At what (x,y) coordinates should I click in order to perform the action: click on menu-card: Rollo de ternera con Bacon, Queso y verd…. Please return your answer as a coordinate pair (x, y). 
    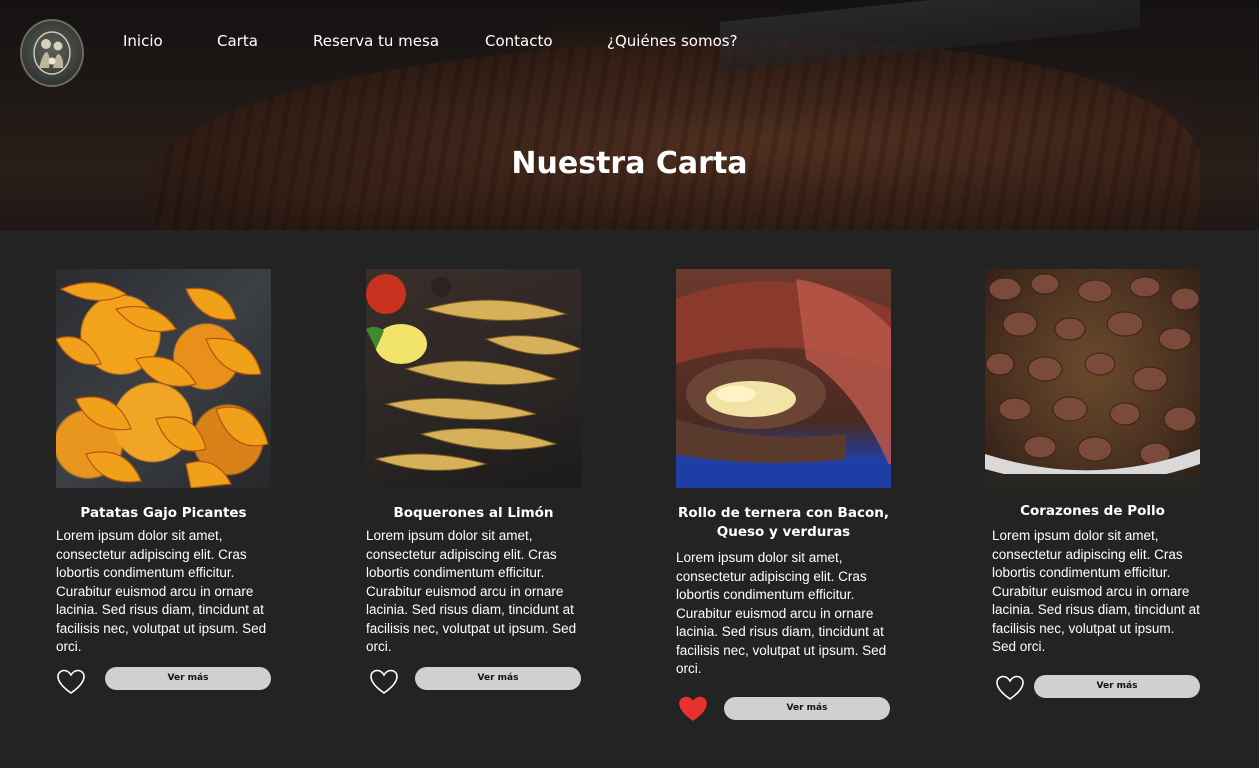
    Looking at the image, I should click on (783, 495).